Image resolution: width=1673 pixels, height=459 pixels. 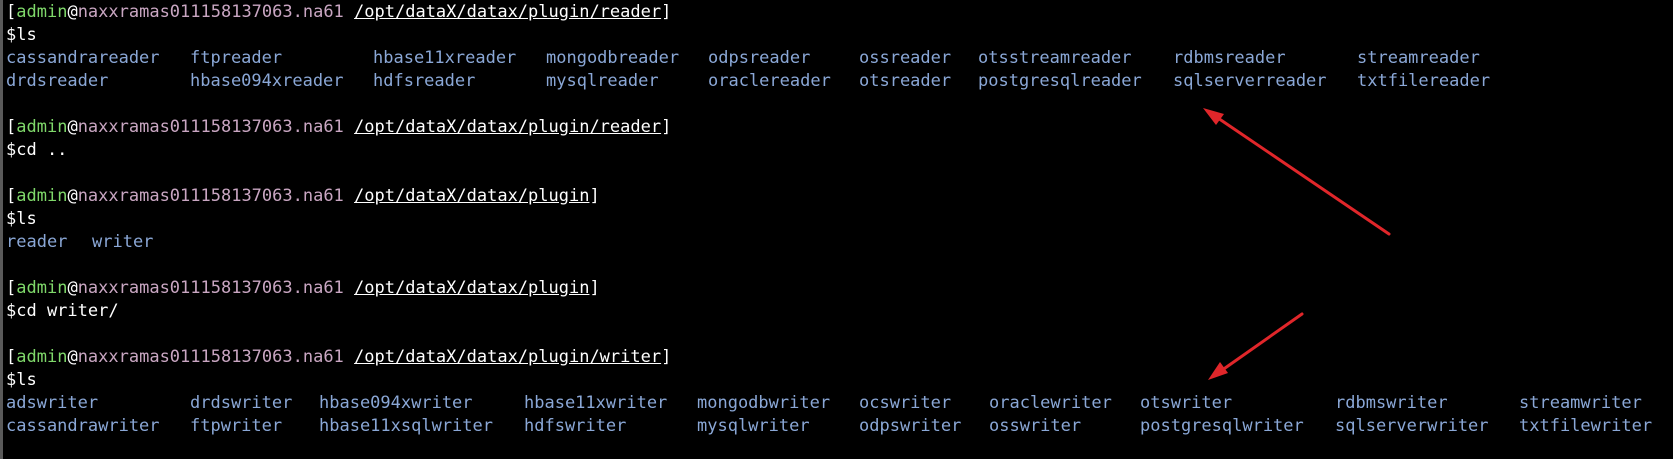 I want to click on listing-item: hbase11xwriter, so click(x=596, y=403).